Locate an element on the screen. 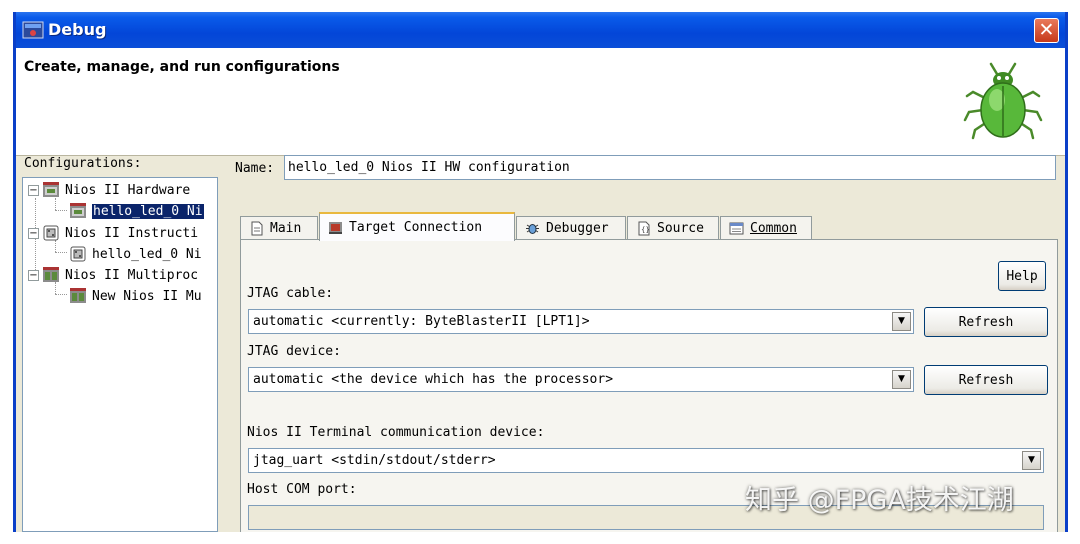 This screenshot has width=1080, height=544. host-com-port-label: Host COM port: is located at coordinates (302, 489).